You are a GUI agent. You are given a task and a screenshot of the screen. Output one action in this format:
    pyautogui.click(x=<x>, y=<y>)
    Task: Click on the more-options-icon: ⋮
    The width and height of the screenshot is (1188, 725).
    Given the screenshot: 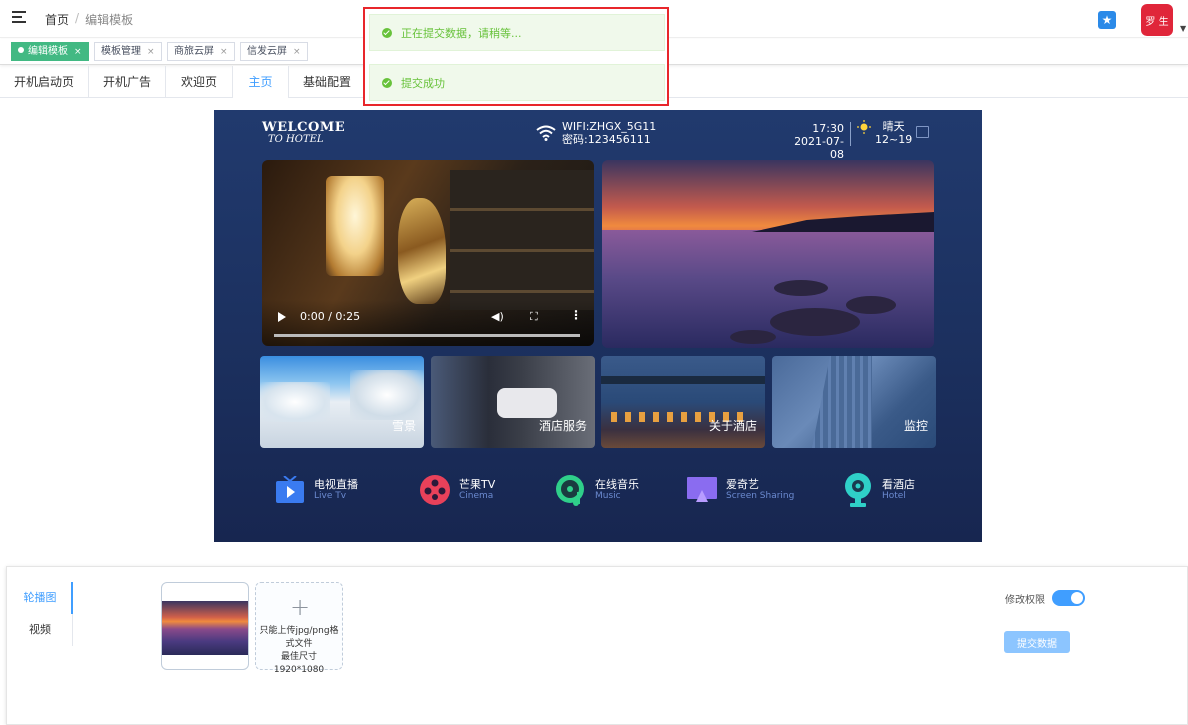 What is the action you would take?
    pyautogui.click(x=576, y=315)
    